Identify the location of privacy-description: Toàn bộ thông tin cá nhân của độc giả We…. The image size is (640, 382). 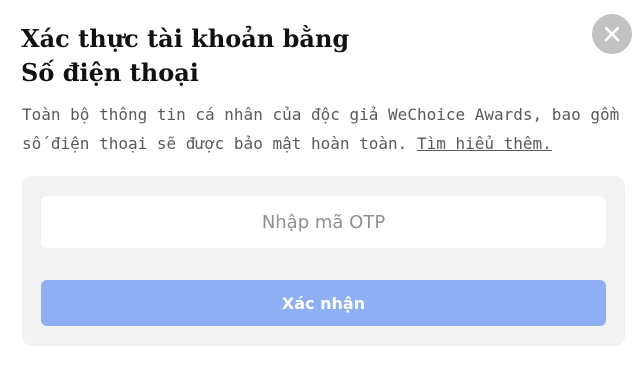
(322, 129).